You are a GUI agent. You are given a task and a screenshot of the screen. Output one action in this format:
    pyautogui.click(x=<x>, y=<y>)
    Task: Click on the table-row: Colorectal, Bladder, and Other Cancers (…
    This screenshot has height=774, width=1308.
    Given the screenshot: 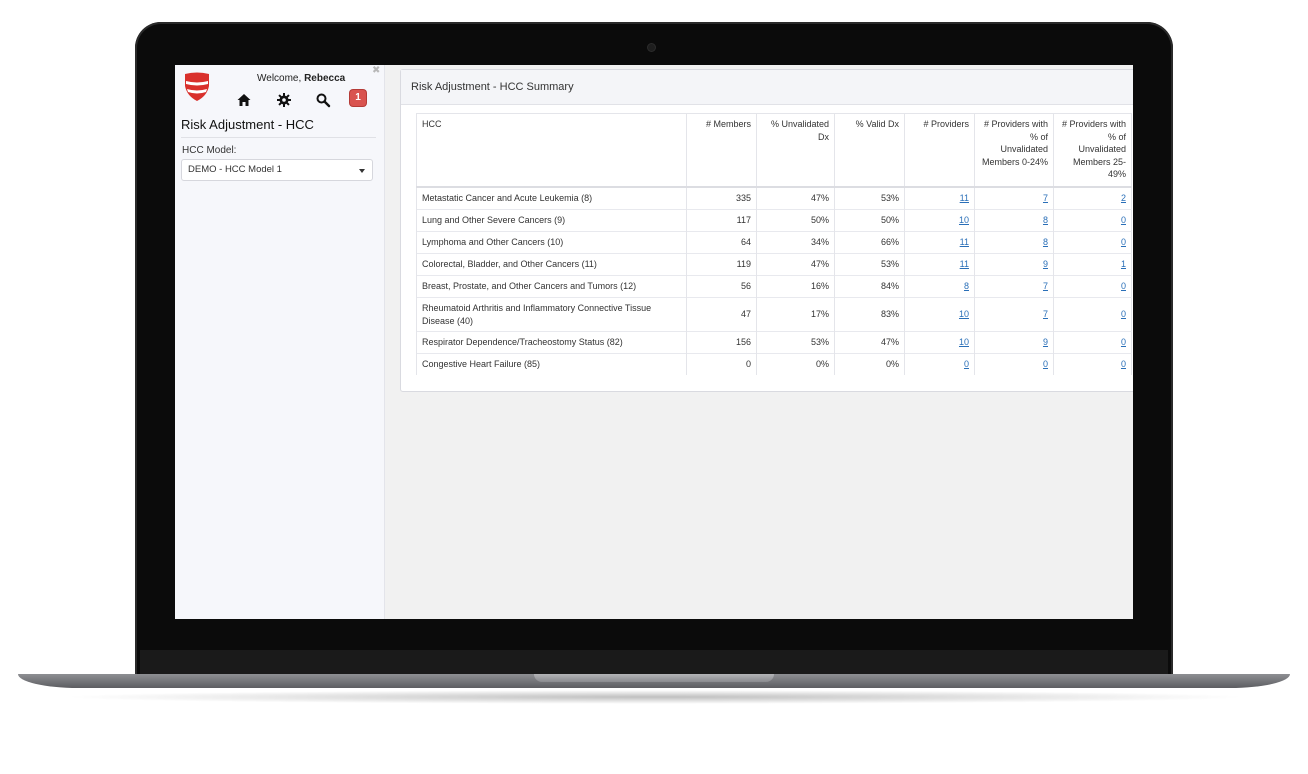 What is the action you would take?
    pyautogui.click(x=774, y=264)
    